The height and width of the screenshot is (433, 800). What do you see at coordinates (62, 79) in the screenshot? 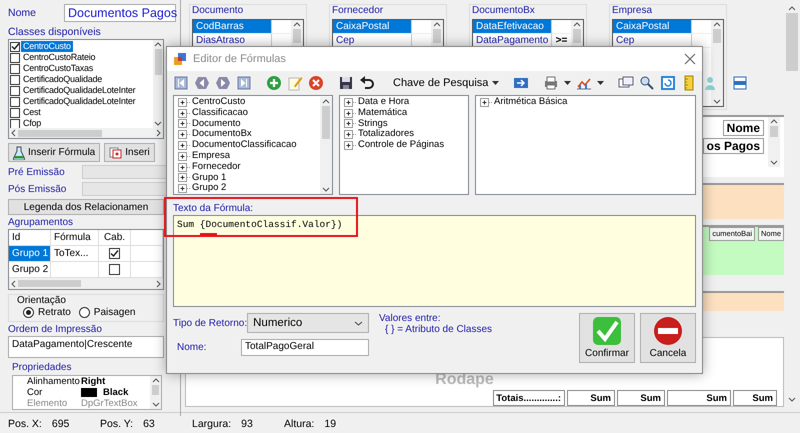
I see `list-item: CertificadoQualidade` at bounding box center [62, 79].